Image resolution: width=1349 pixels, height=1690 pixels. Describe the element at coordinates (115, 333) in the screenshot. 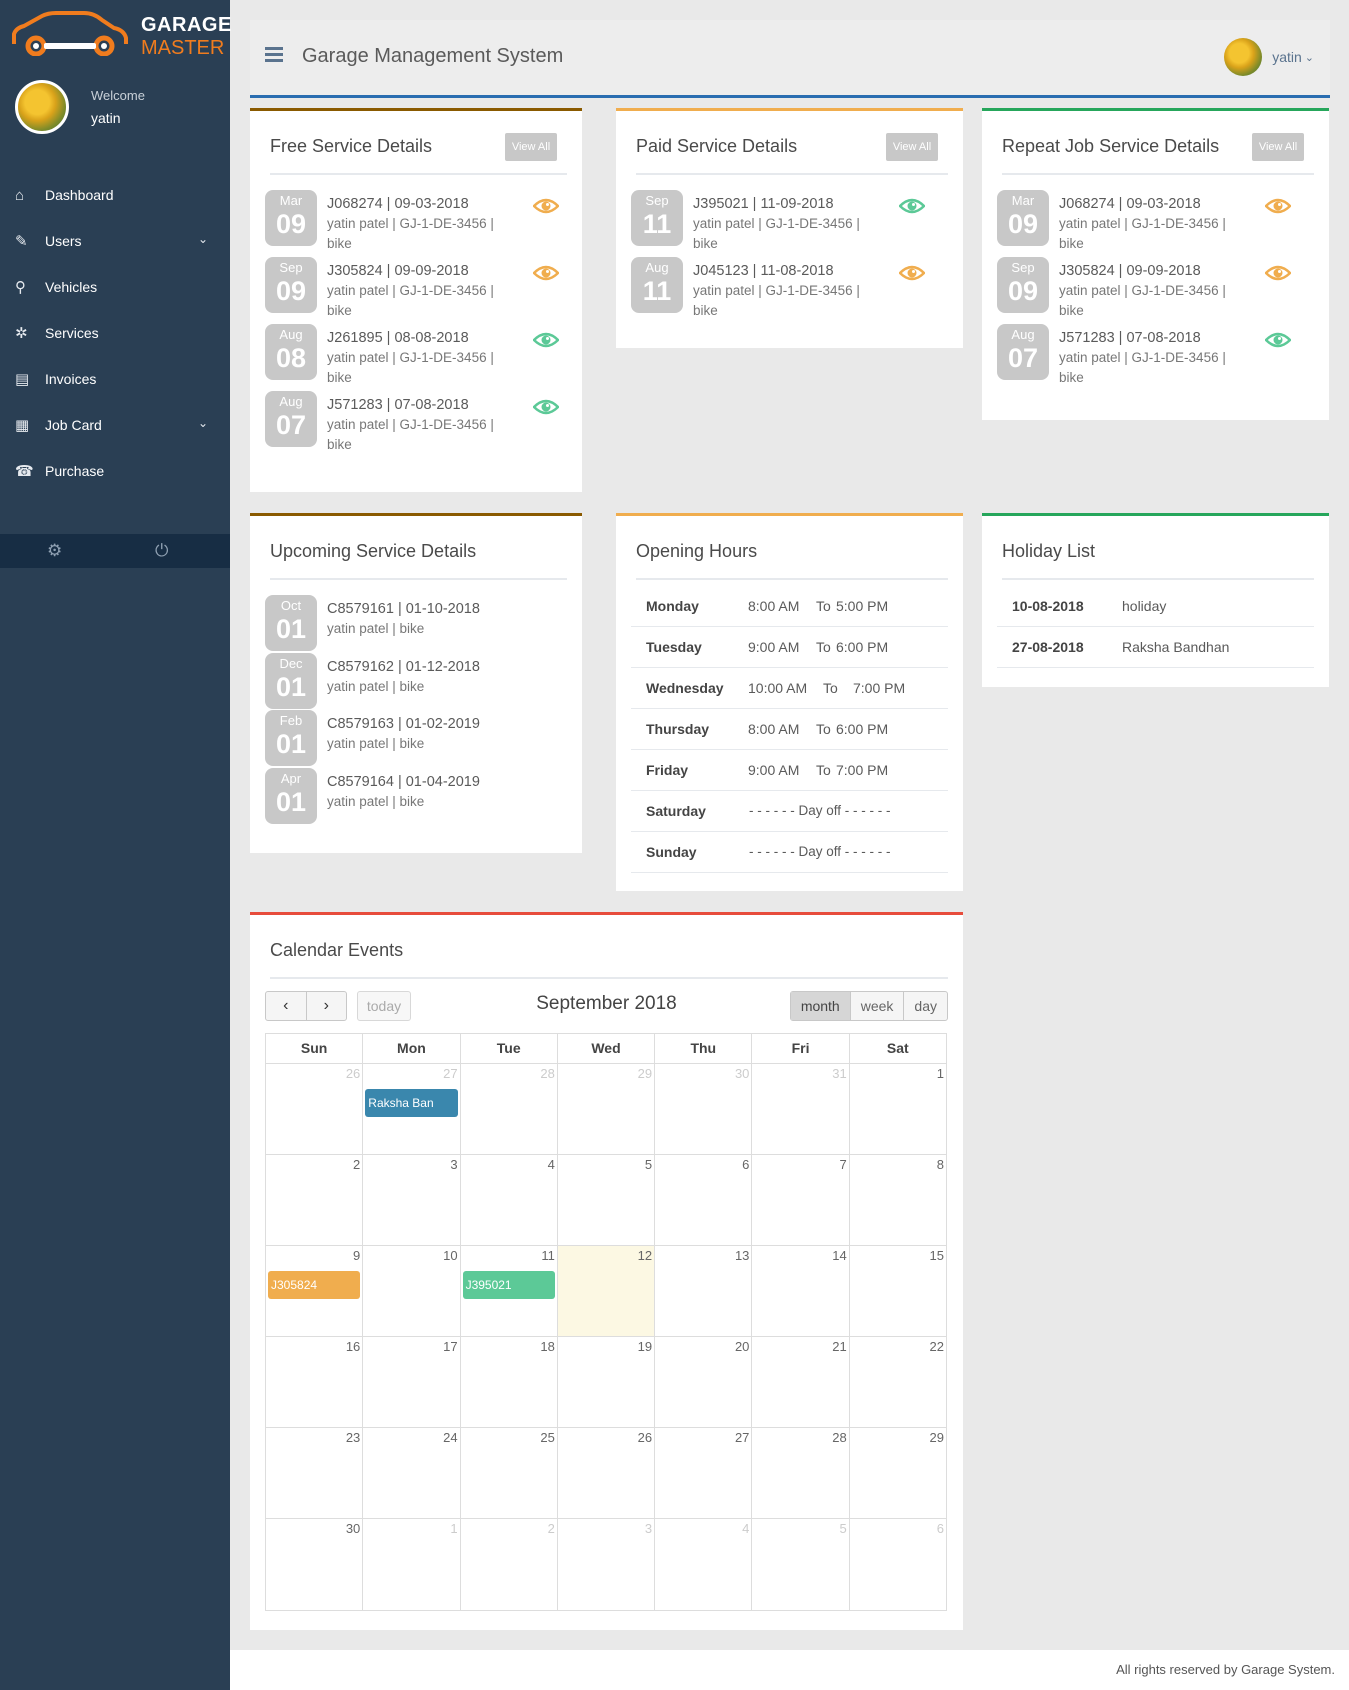

I see `sidebar-item-services: ✲ Services` at that location.